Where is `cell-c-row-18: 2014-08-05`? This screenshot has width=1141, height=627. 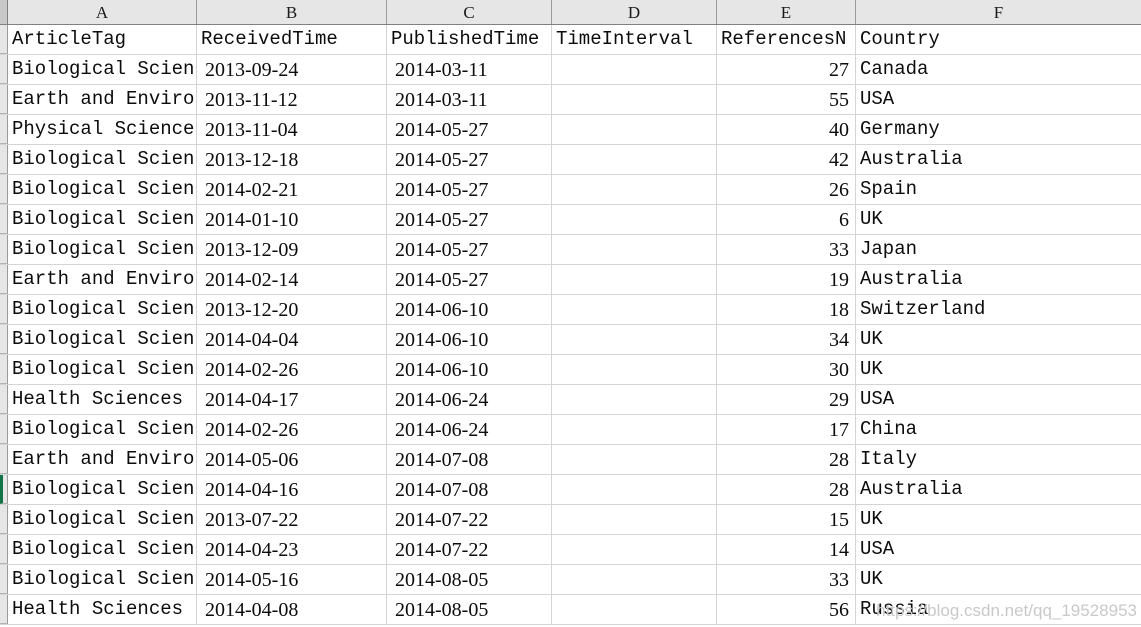
cell-c-row-18: 2014-08-05 is located at coordinates (469, 579).